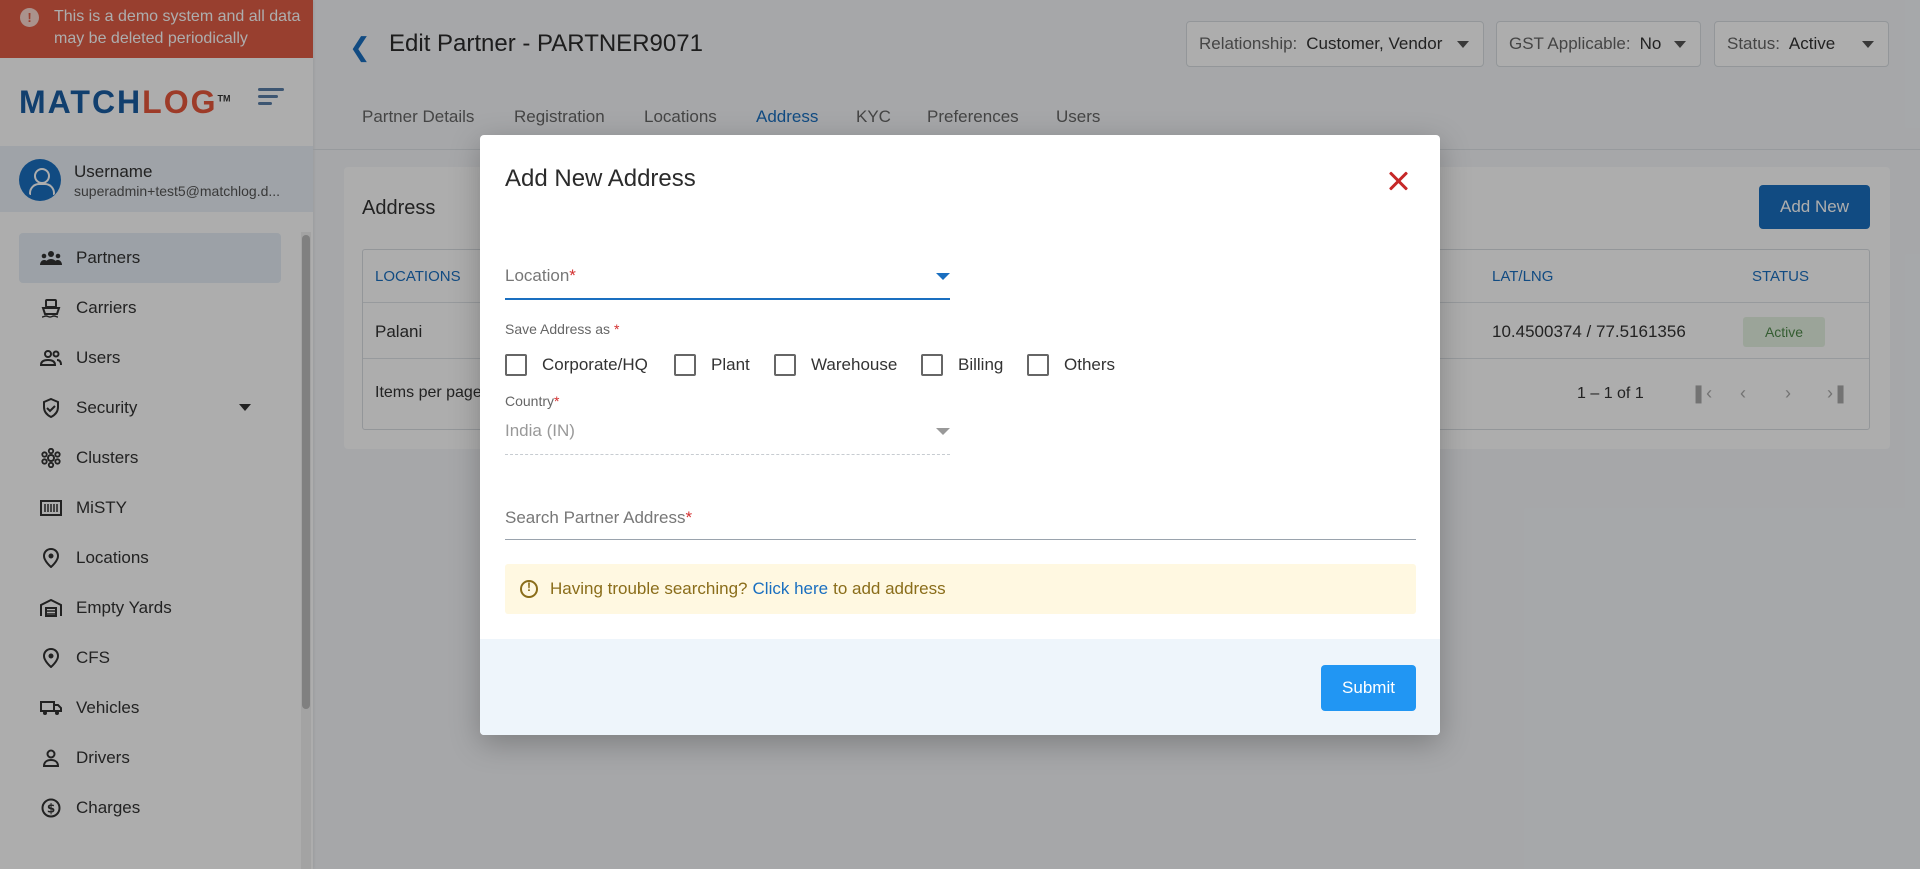  What do you see at coordinates (576, 365) in the screenshot?
I see `checkbox-corporate-hq: Corporate/HQ` at bounding box center [576, 365].